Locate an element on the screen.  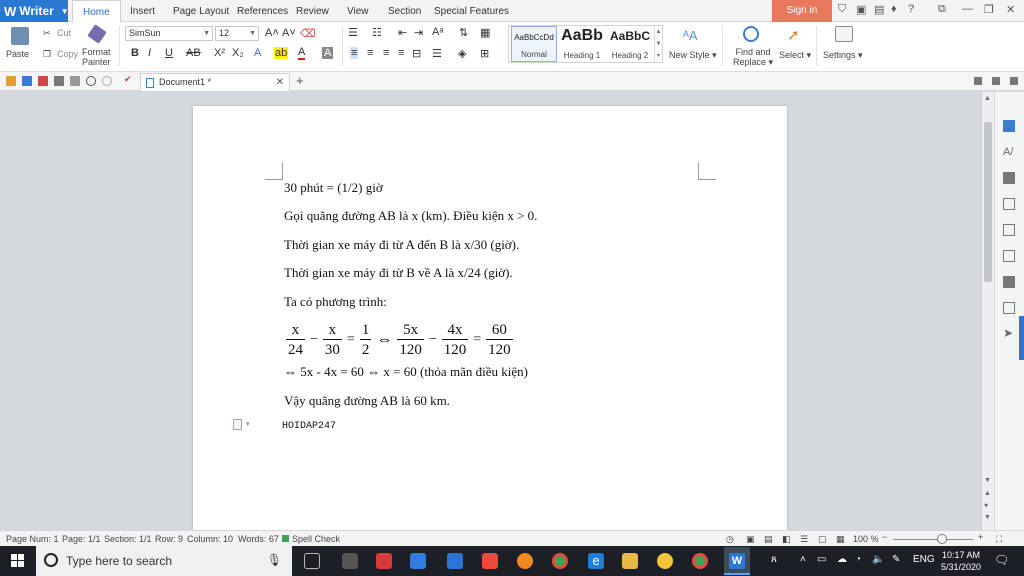
taskbar-search-box: Type here to search 🎙 is located at coordinates (164, 561).